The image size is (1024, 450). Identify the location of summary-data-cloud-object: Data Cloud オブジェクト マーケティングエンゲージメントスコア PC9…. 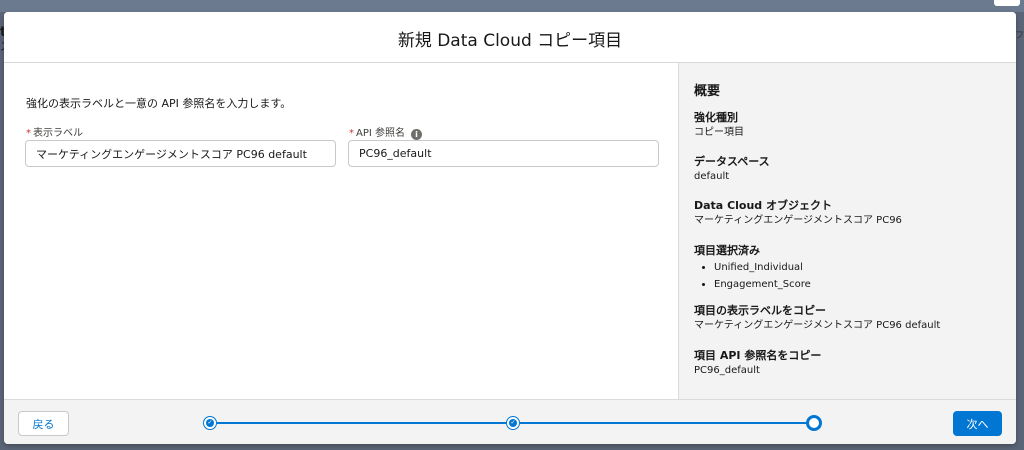
(851, 213).